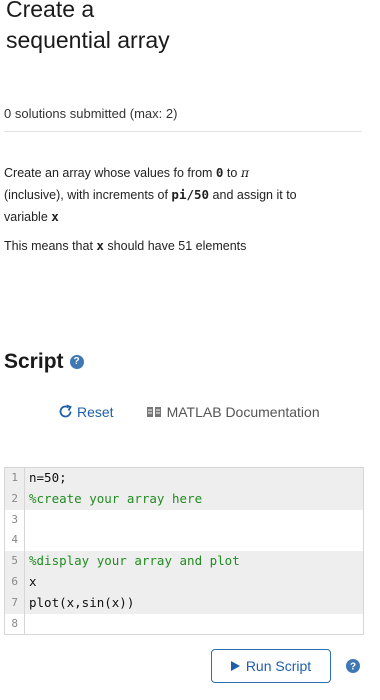 The image size is (380, 700). Describe the element at coordinates (113, 499) in the screenshot. I see `code-text: %create your array here` at that location.